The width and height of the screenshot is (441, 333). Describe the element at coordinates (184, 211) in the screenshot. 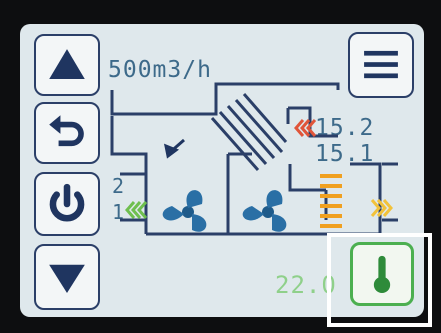

I see `exhaust-fan-icon` at that location.